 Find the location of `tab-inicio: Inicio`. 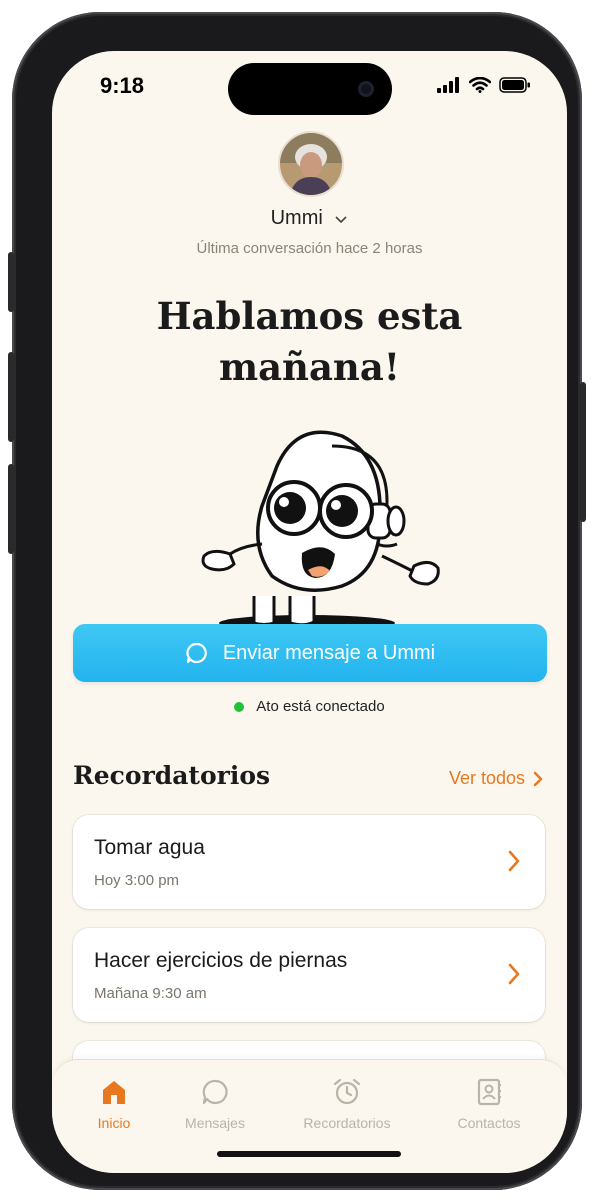

tab-inicio: Inicio is located at coordinates (114, 1104).